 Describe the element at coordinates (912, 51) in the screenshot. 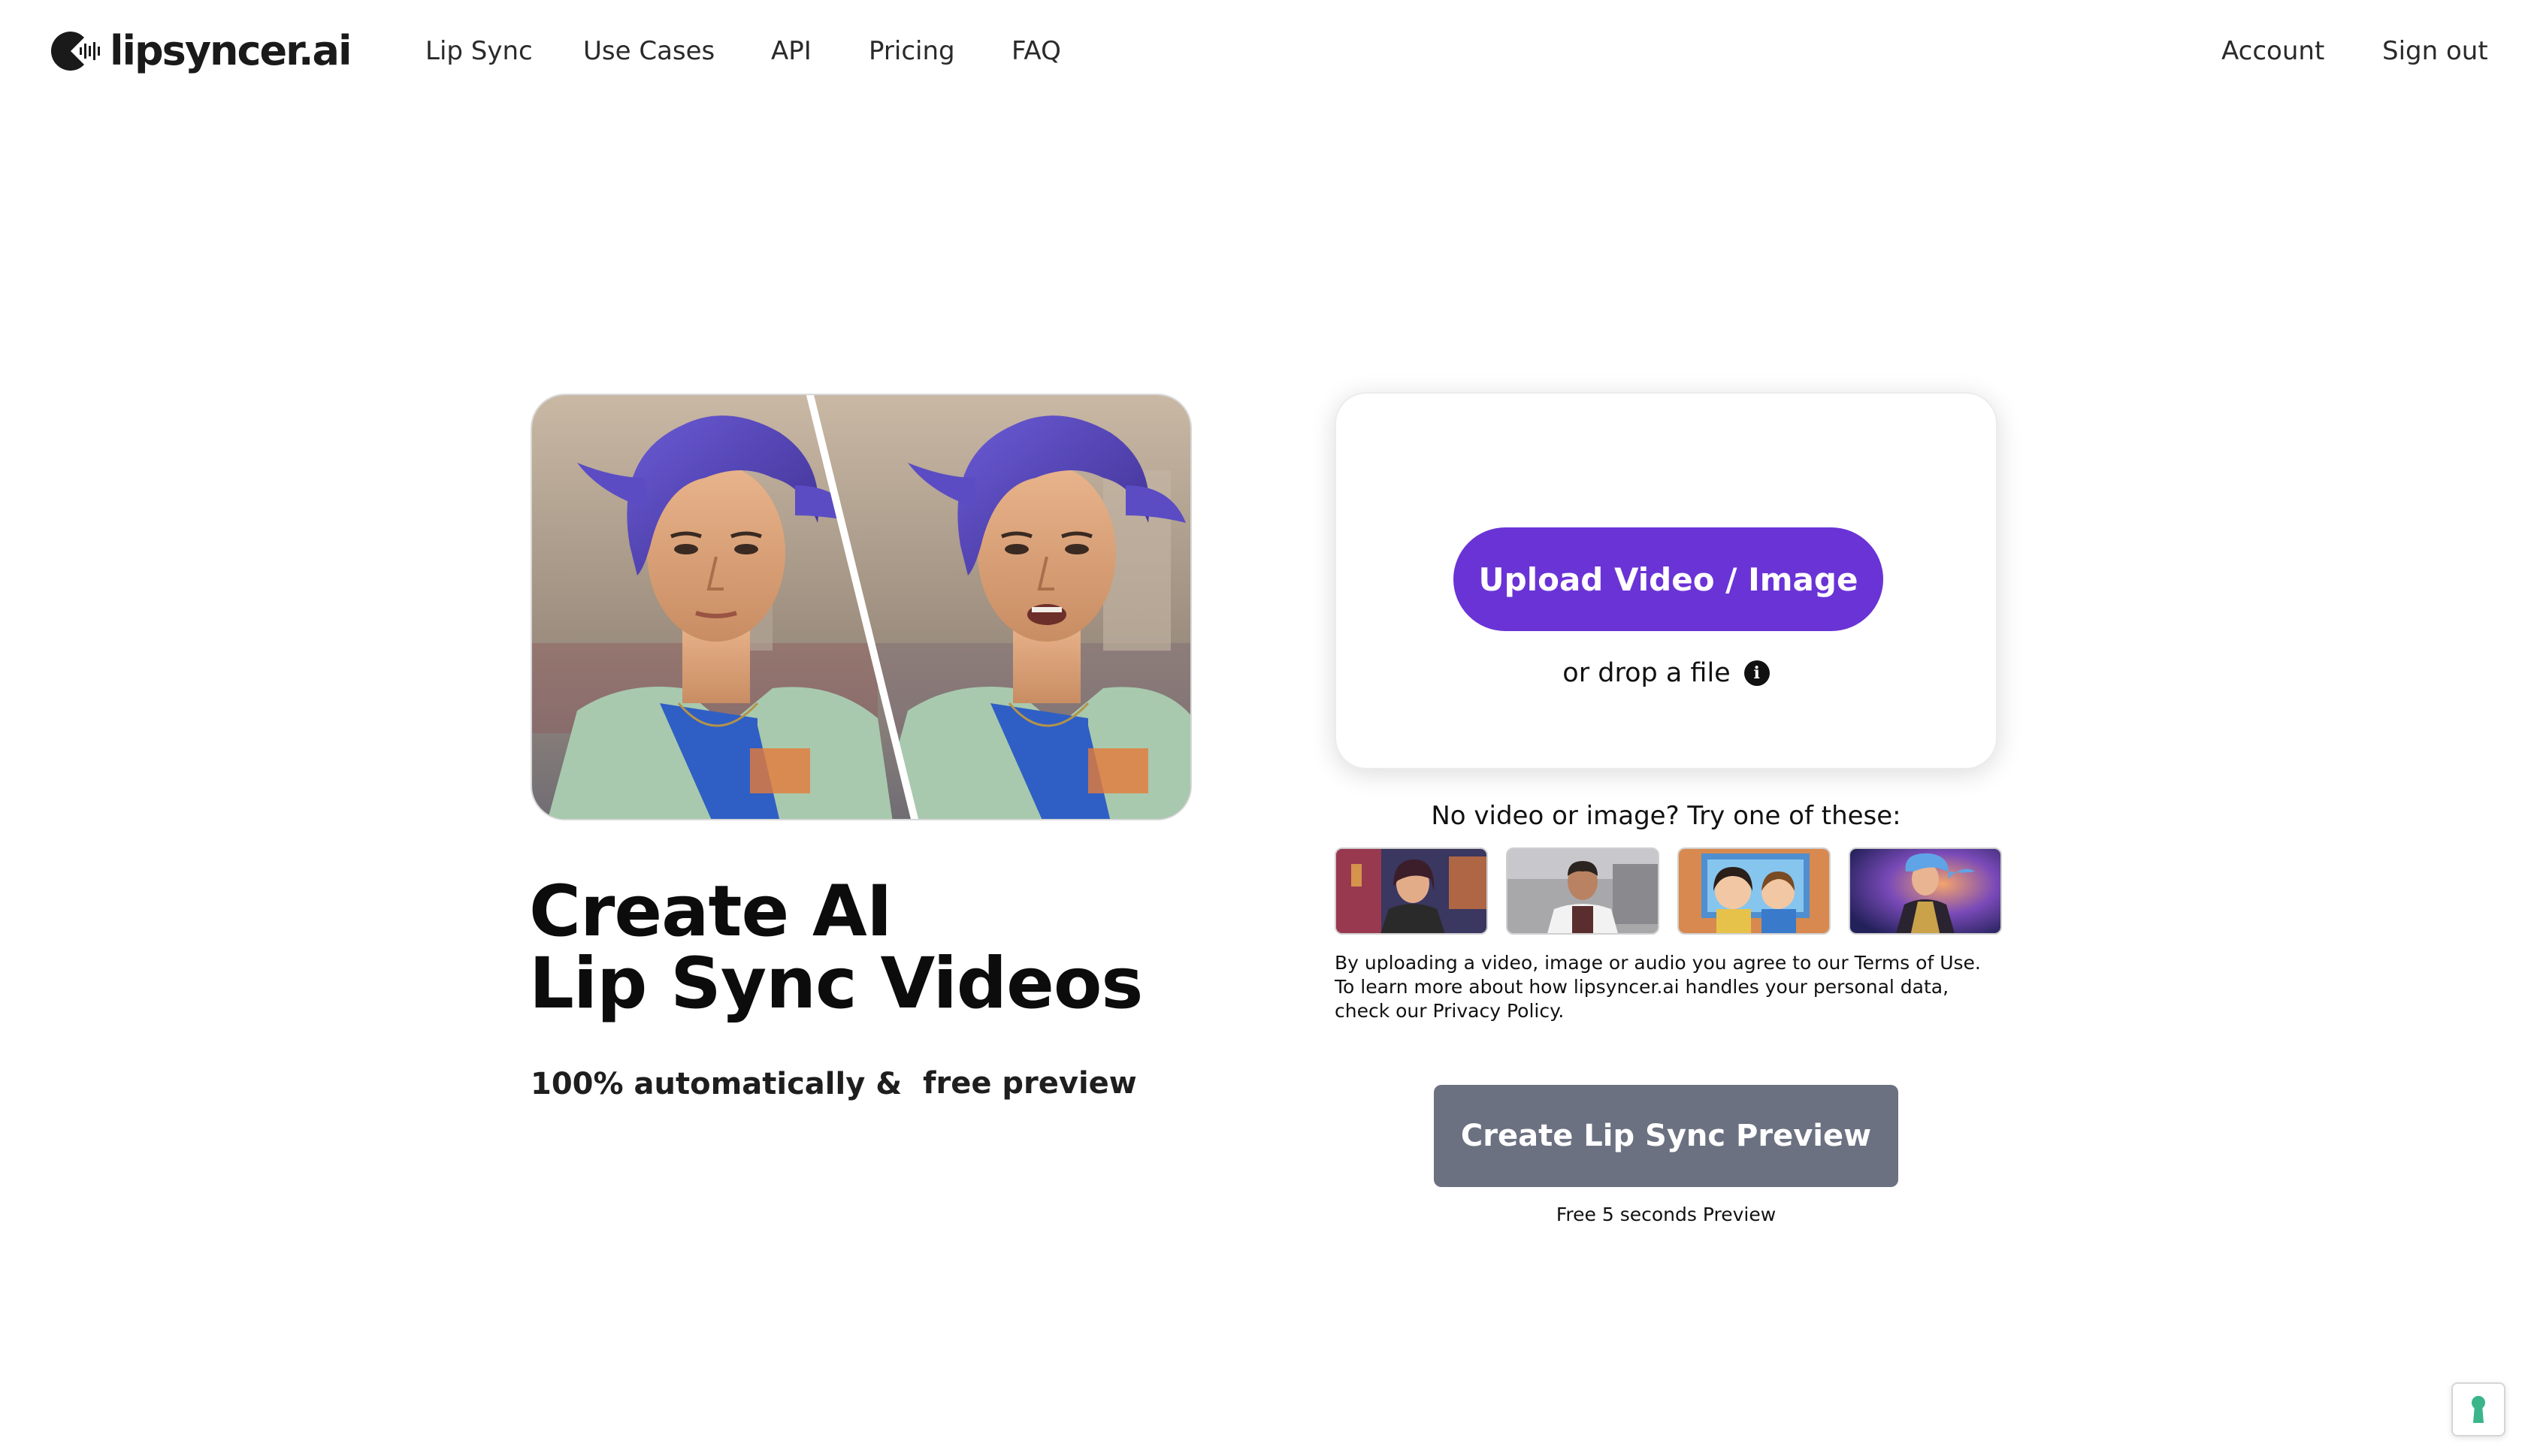

I see `nav-pricing: Pricing` at that location.